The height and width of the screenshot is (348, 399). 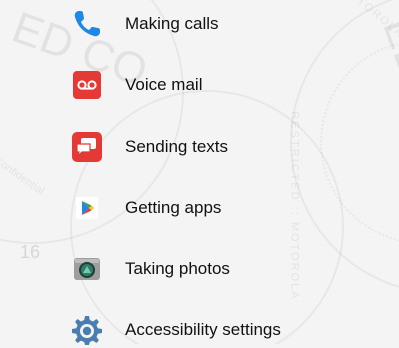 What do you see at coordinates (23, 176) in the screenshot?
I see `watermark-text: Confidential` at bounding box center [23, 176].